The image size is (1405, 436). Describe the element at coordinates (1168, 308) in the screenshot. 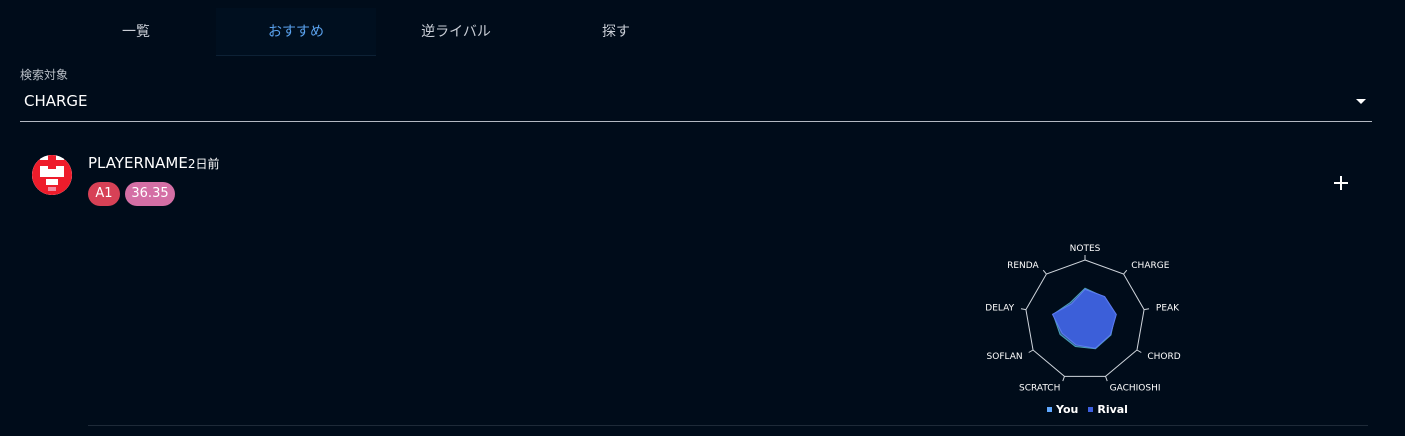

I see `radar-axis-label: PEAK` at that location.